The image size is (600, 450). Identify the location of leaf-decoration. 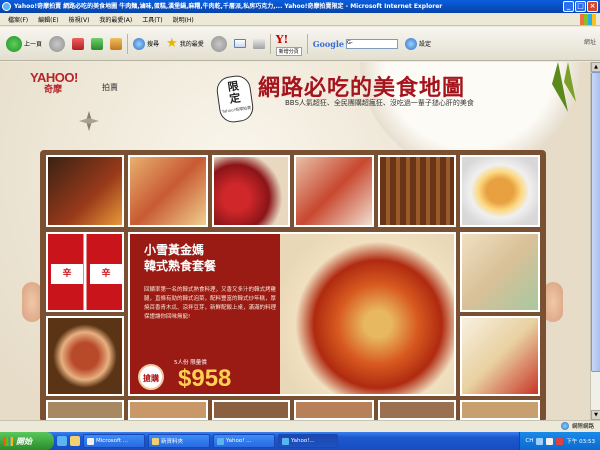
(564, 87).